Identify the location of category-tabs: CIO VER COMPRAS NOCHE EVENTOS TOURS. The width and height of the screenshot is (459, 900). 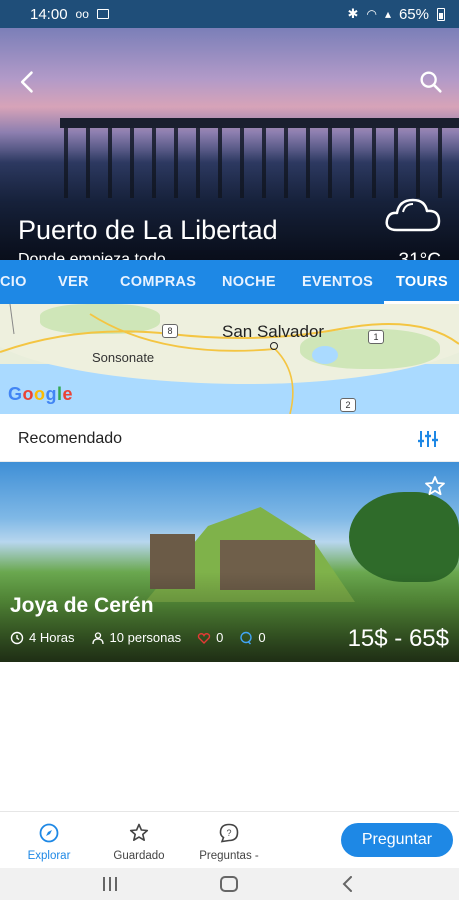
(229, 282).